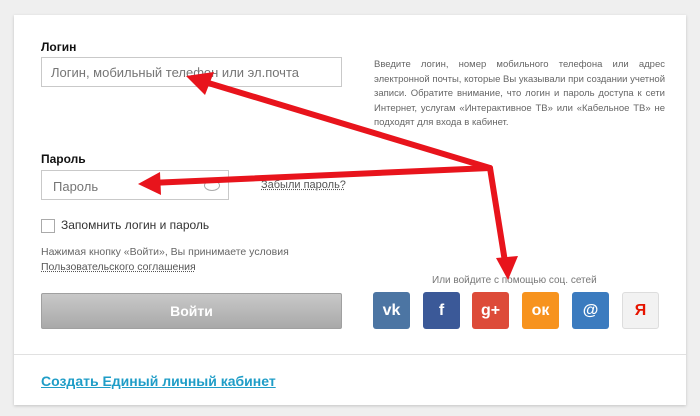  What do you see at coordinates (63, 159) in the screenshot?
I see `password-label: Пароль` at bounding box center [63, 159].